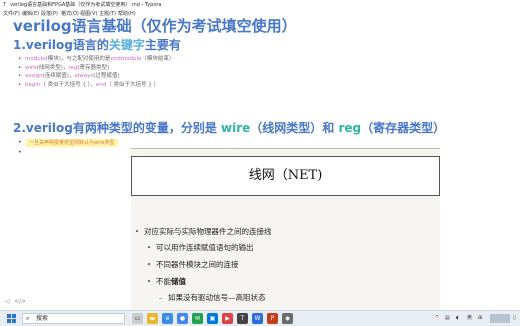 This screenshot has height=326, width=520. What do you see at coordinates (72, 143) in the screenshot?
I see `highlighted-note: 一旦关声明变量类型则默认为wire类型` at bounding box center [72, 143].